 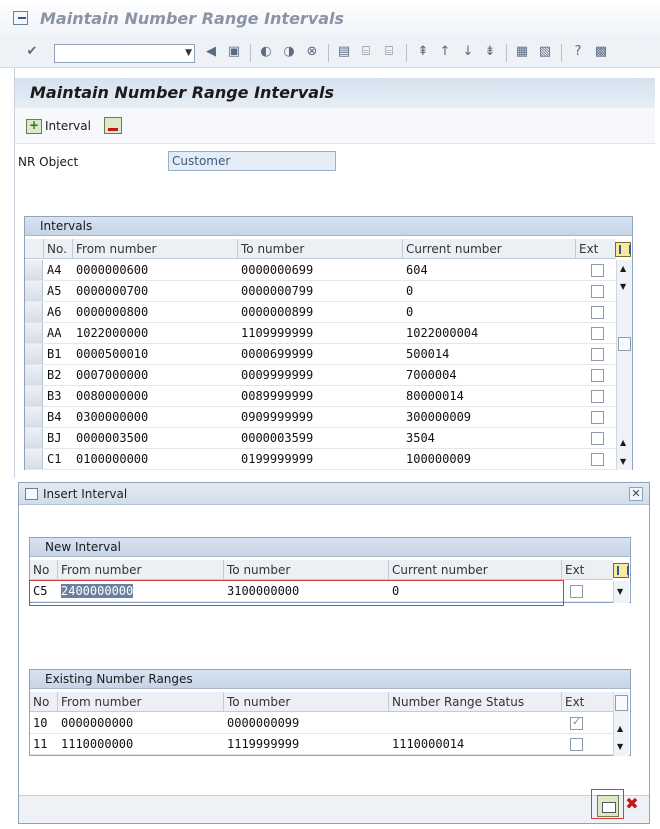 What do you see at coordinates (636, 494) in the screenshot?
I see `close-icon: ✕` at bounding box center [636, 494].